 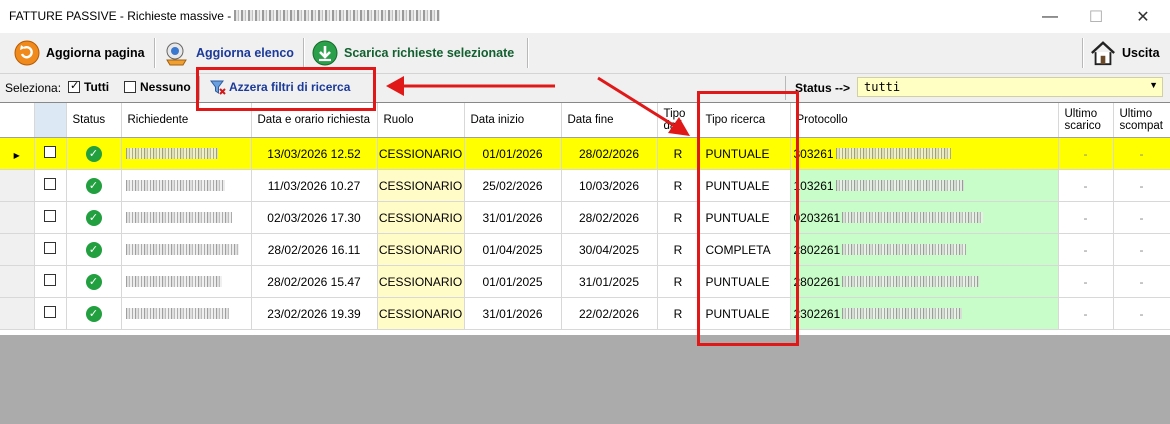 What do you see at coordinates (609, 281) in the screenshot?
I see `data-fine-cell: 31/01/2025` at bounding box center [609, 281].